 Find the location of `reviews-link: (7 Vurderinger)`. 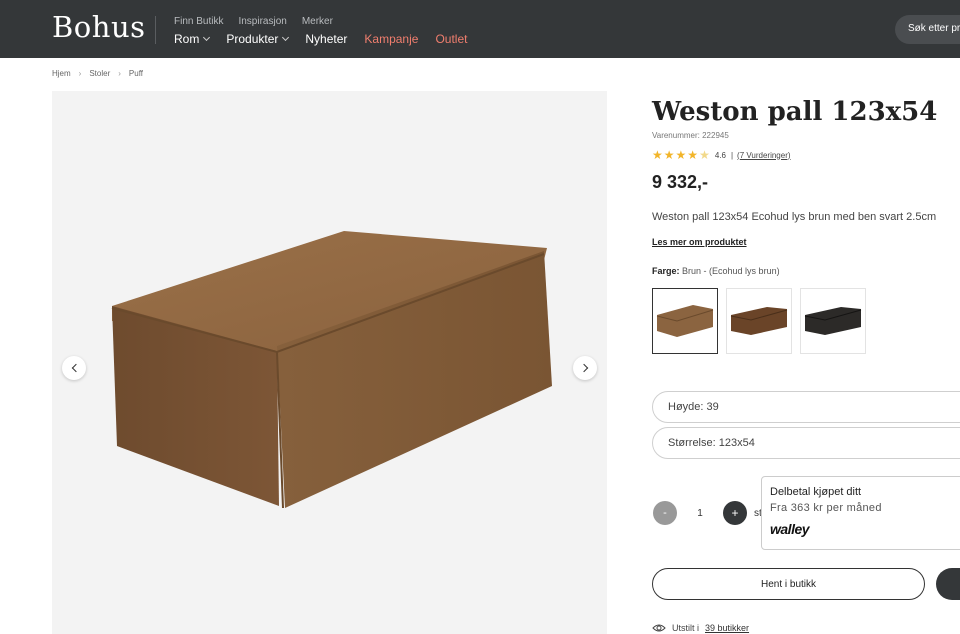

reviews-link: (7 Vurderinger) is located at coordinates (764, 155).